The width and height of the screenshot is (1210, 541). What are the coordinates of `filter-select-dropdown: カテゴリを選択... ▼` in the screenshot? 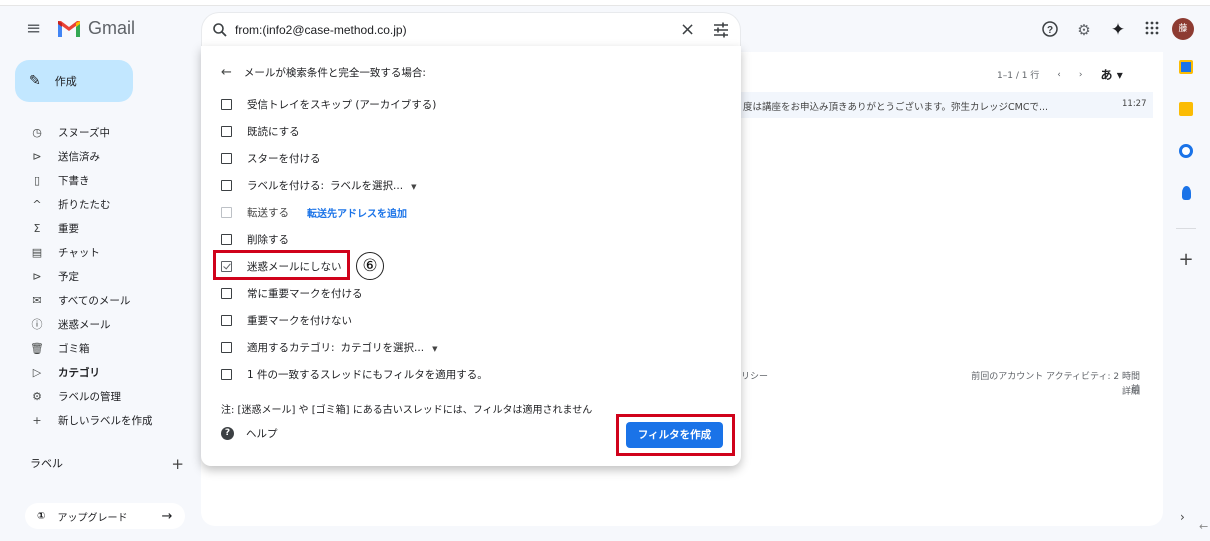 It's located at (389, 347).